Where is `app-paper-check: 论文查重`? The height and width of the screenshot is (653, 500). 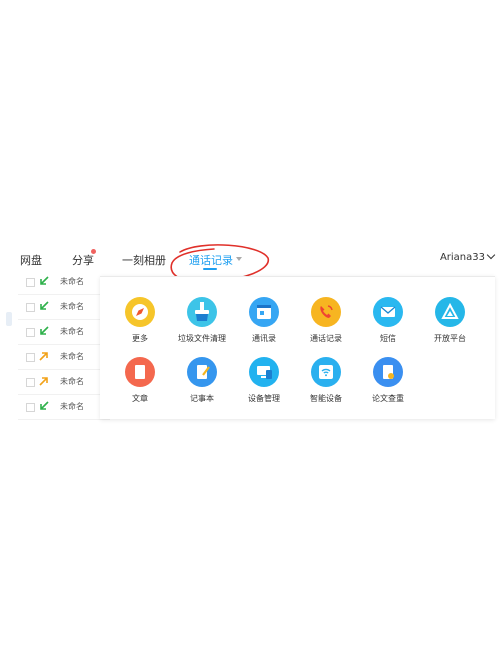
app-paper-check: 论文查重 is located at coordinates (388, 380).